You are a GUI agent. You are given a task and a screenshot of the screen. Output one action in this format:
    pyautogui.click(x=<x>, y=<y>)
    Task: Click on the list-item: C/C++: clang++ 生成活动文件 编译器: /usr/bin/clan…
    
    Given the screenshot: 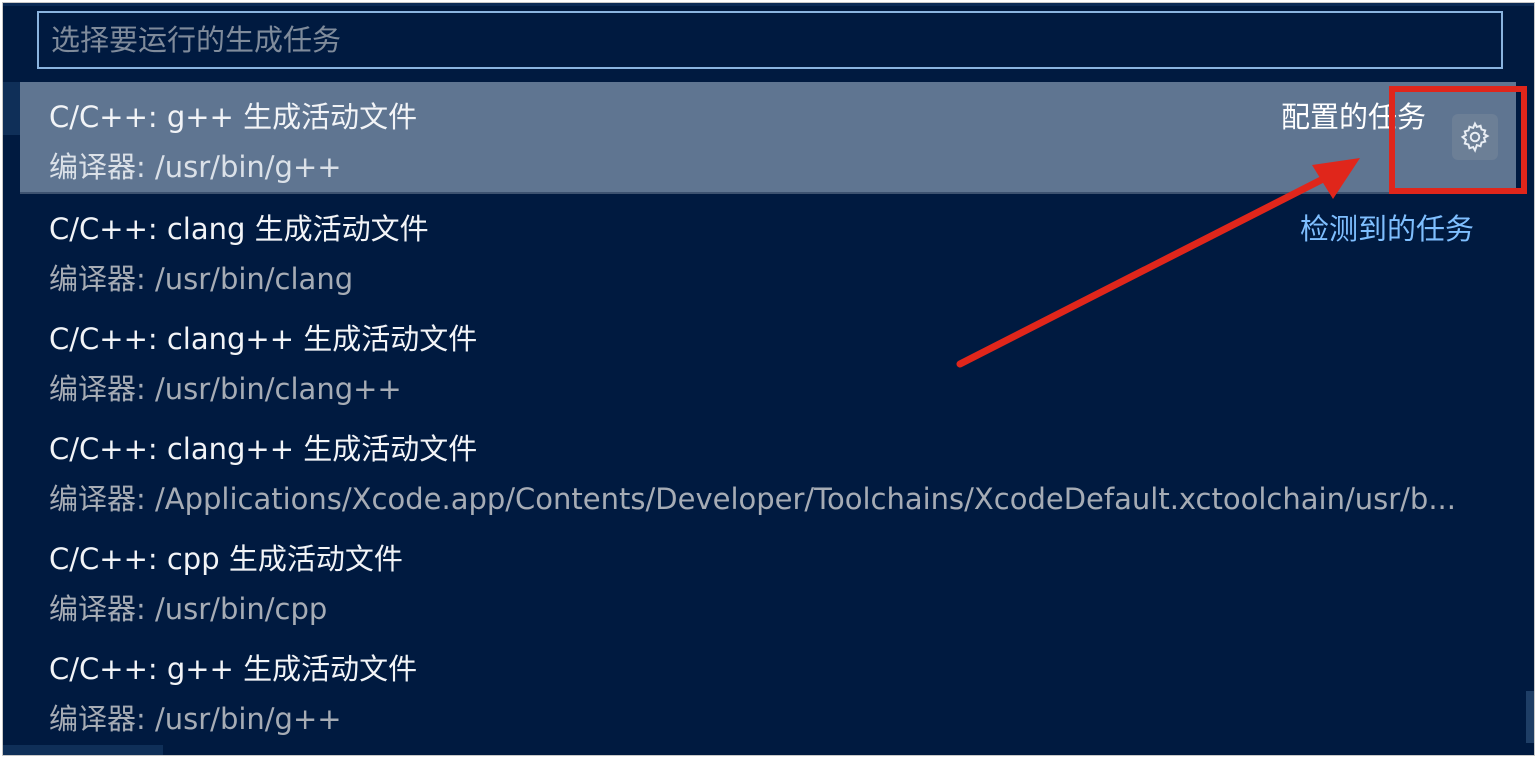 What is the action you would take?
    pyautogui.click(x=768, y=359)
    